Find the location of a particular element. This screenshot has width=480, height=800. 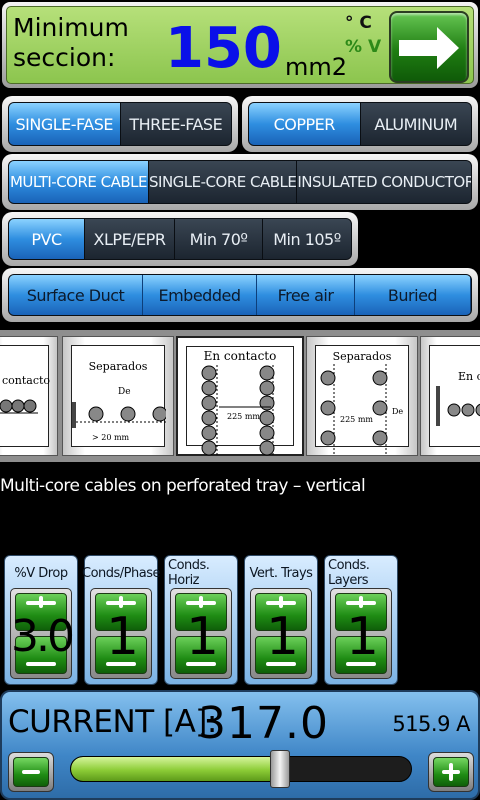

phase-selector: SINGLE-FASE THREE-FASE is located at coordinates (120, 124).